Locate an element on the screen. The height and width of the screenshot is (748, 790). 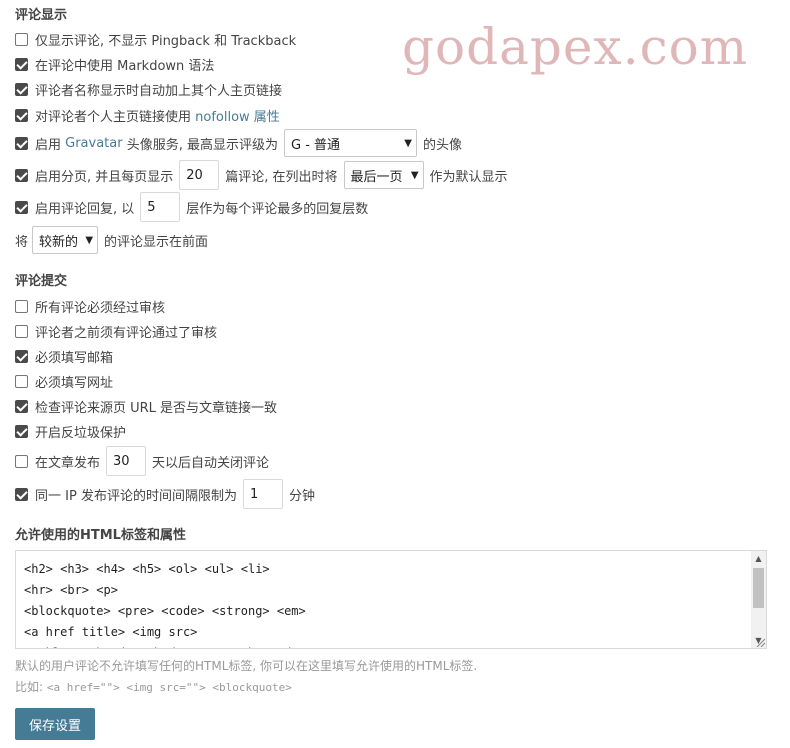
option-gravatar: 启用 Gravatar 头像服务, 最高显示评级为 G - 普通 ▼ 的头像 is located at coordinates (239, 143).